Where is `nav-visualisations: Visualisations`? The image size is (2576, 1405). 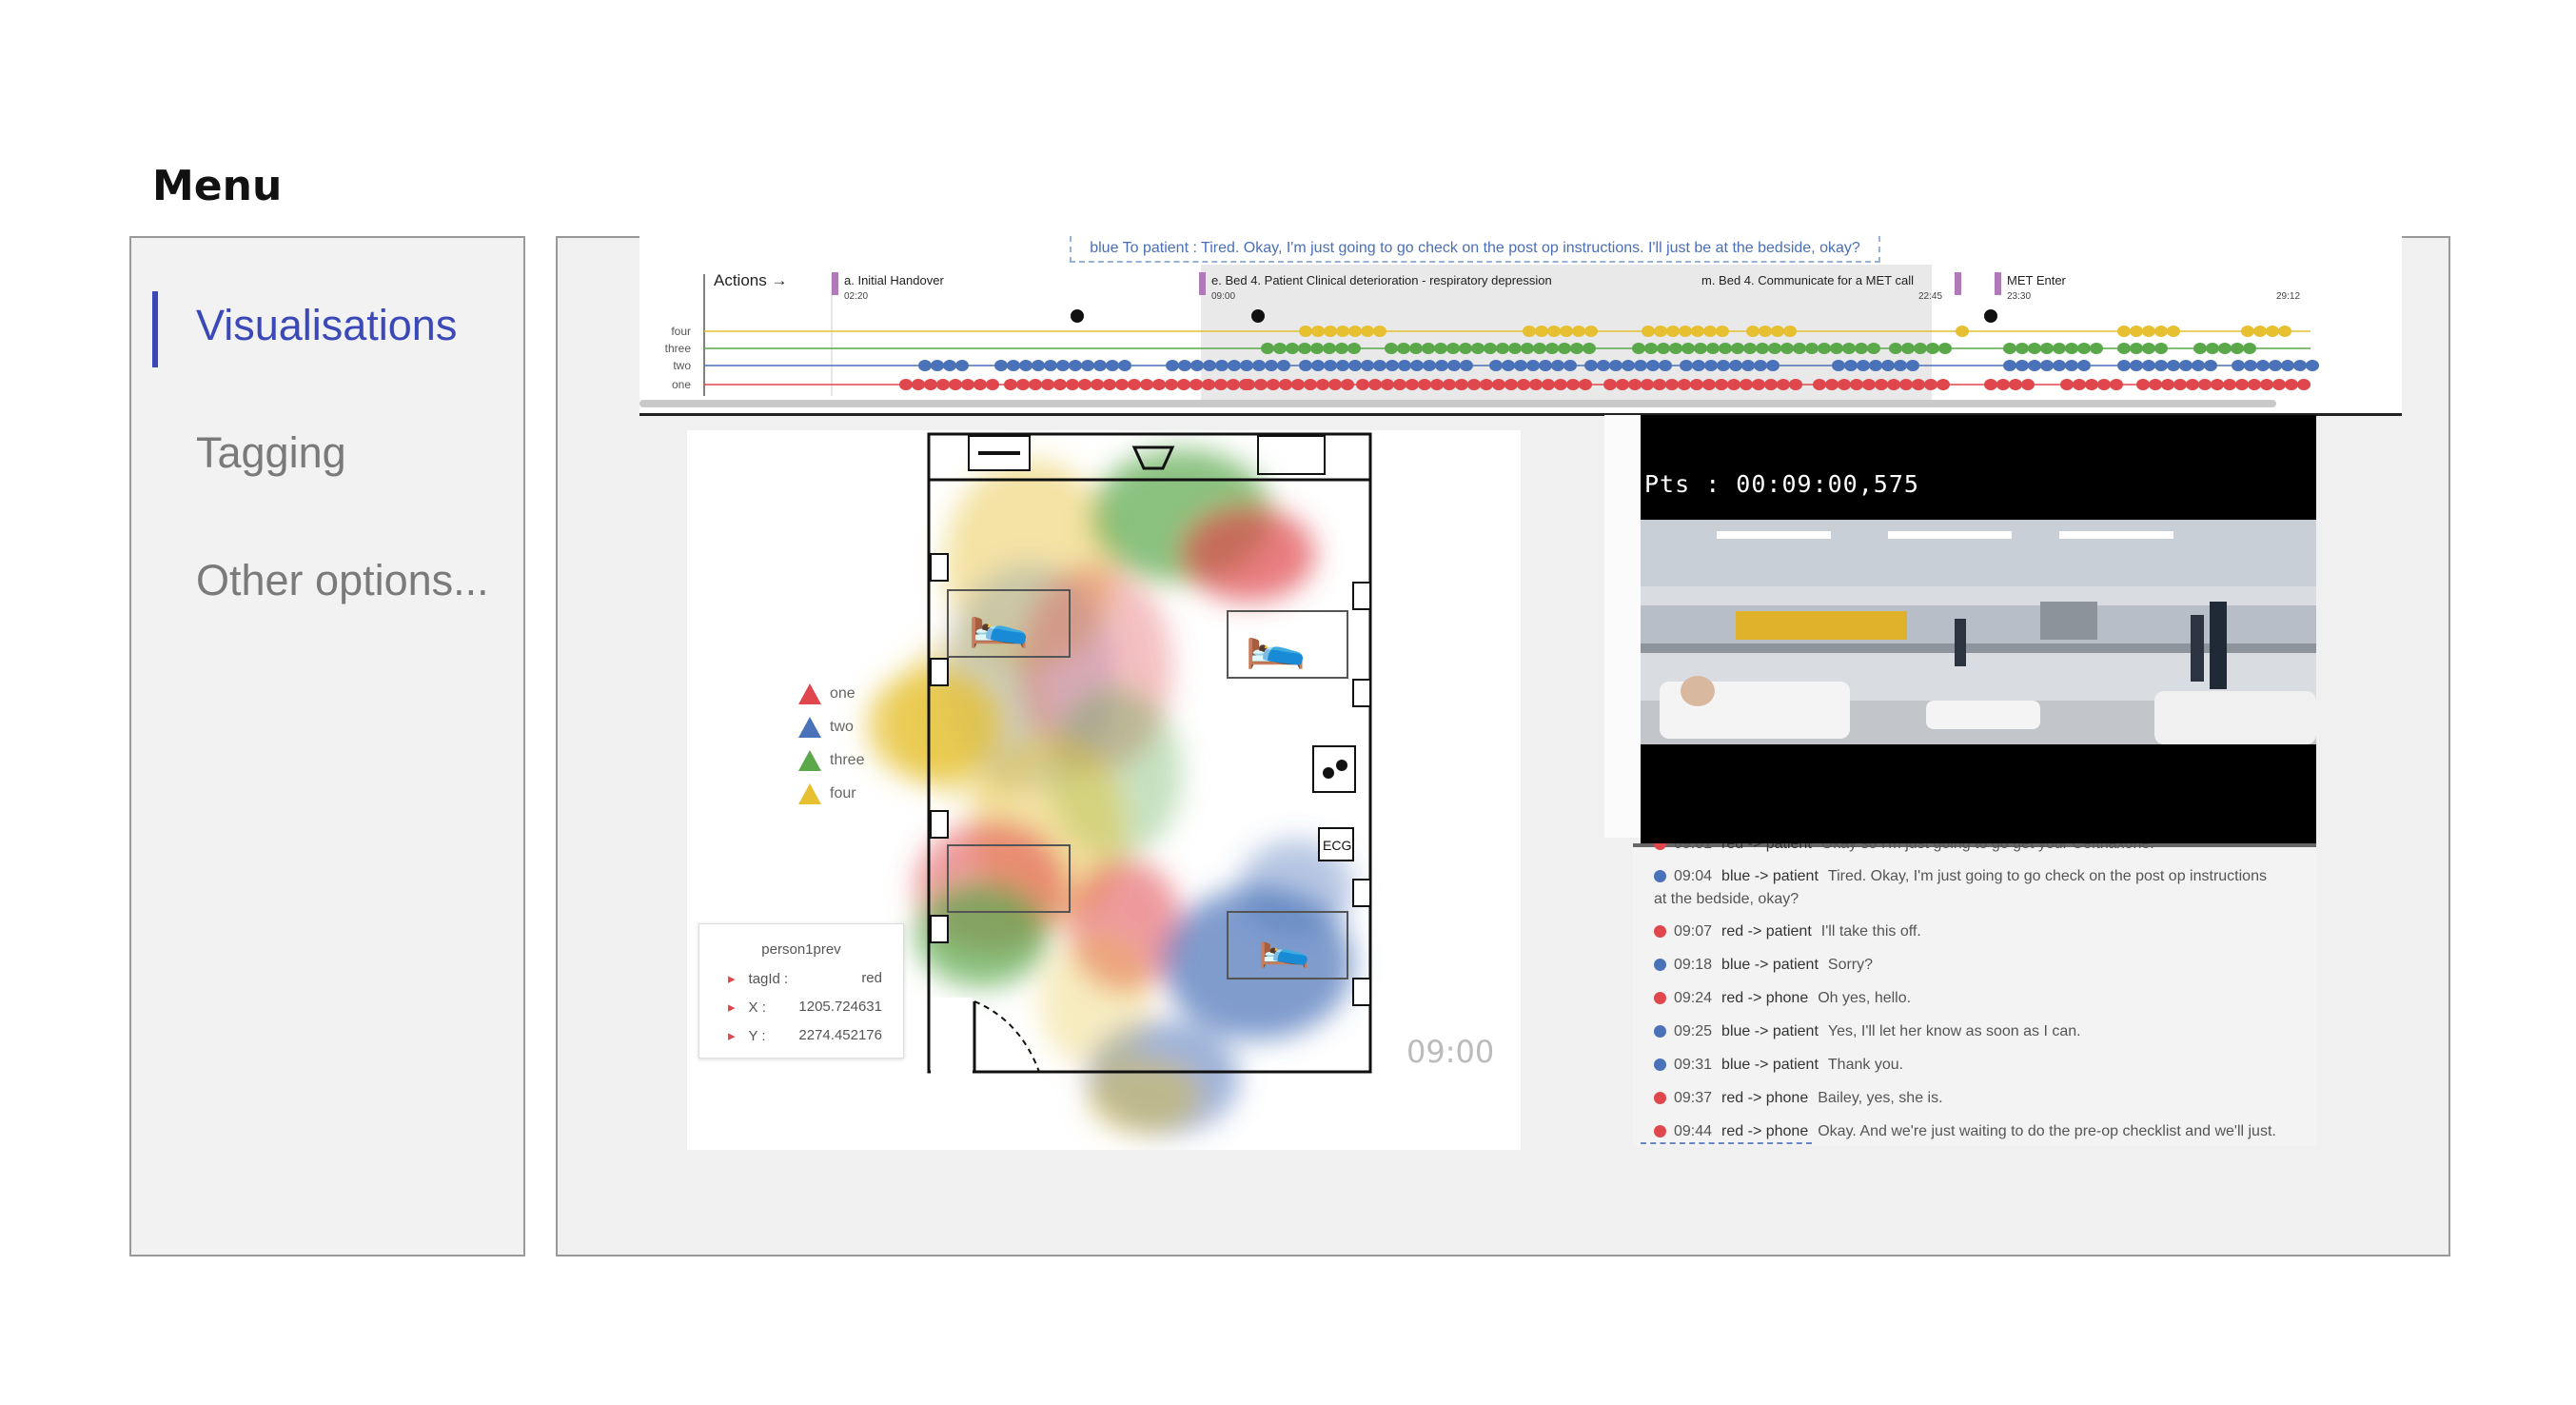
nav-visualisations: Visualisations is located at coordinates (326, 325).